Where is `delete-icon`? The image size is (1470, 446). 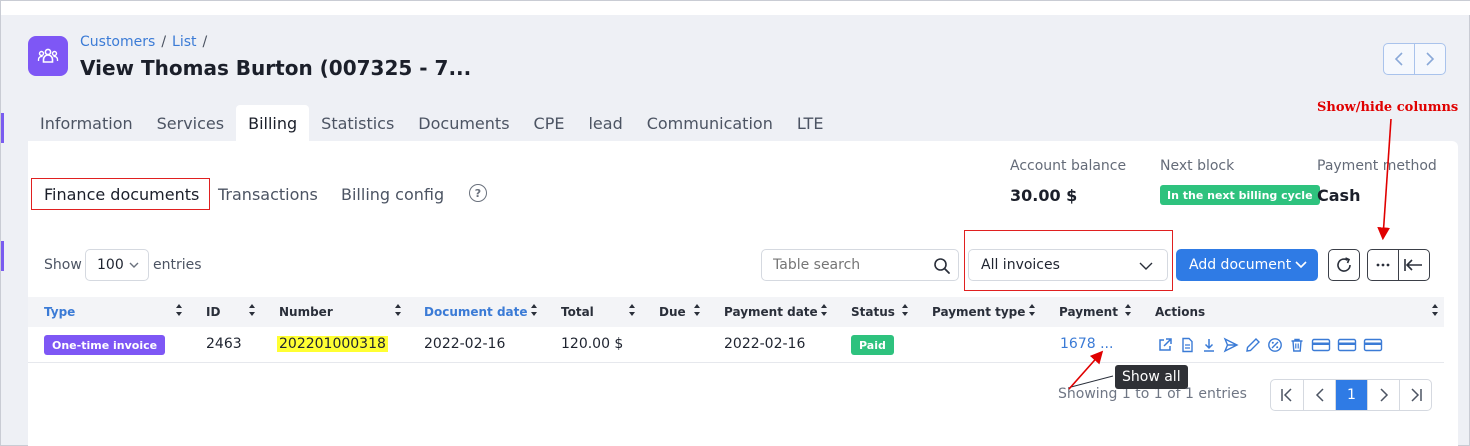 delete-icon is located at coordinates (1297, 345).